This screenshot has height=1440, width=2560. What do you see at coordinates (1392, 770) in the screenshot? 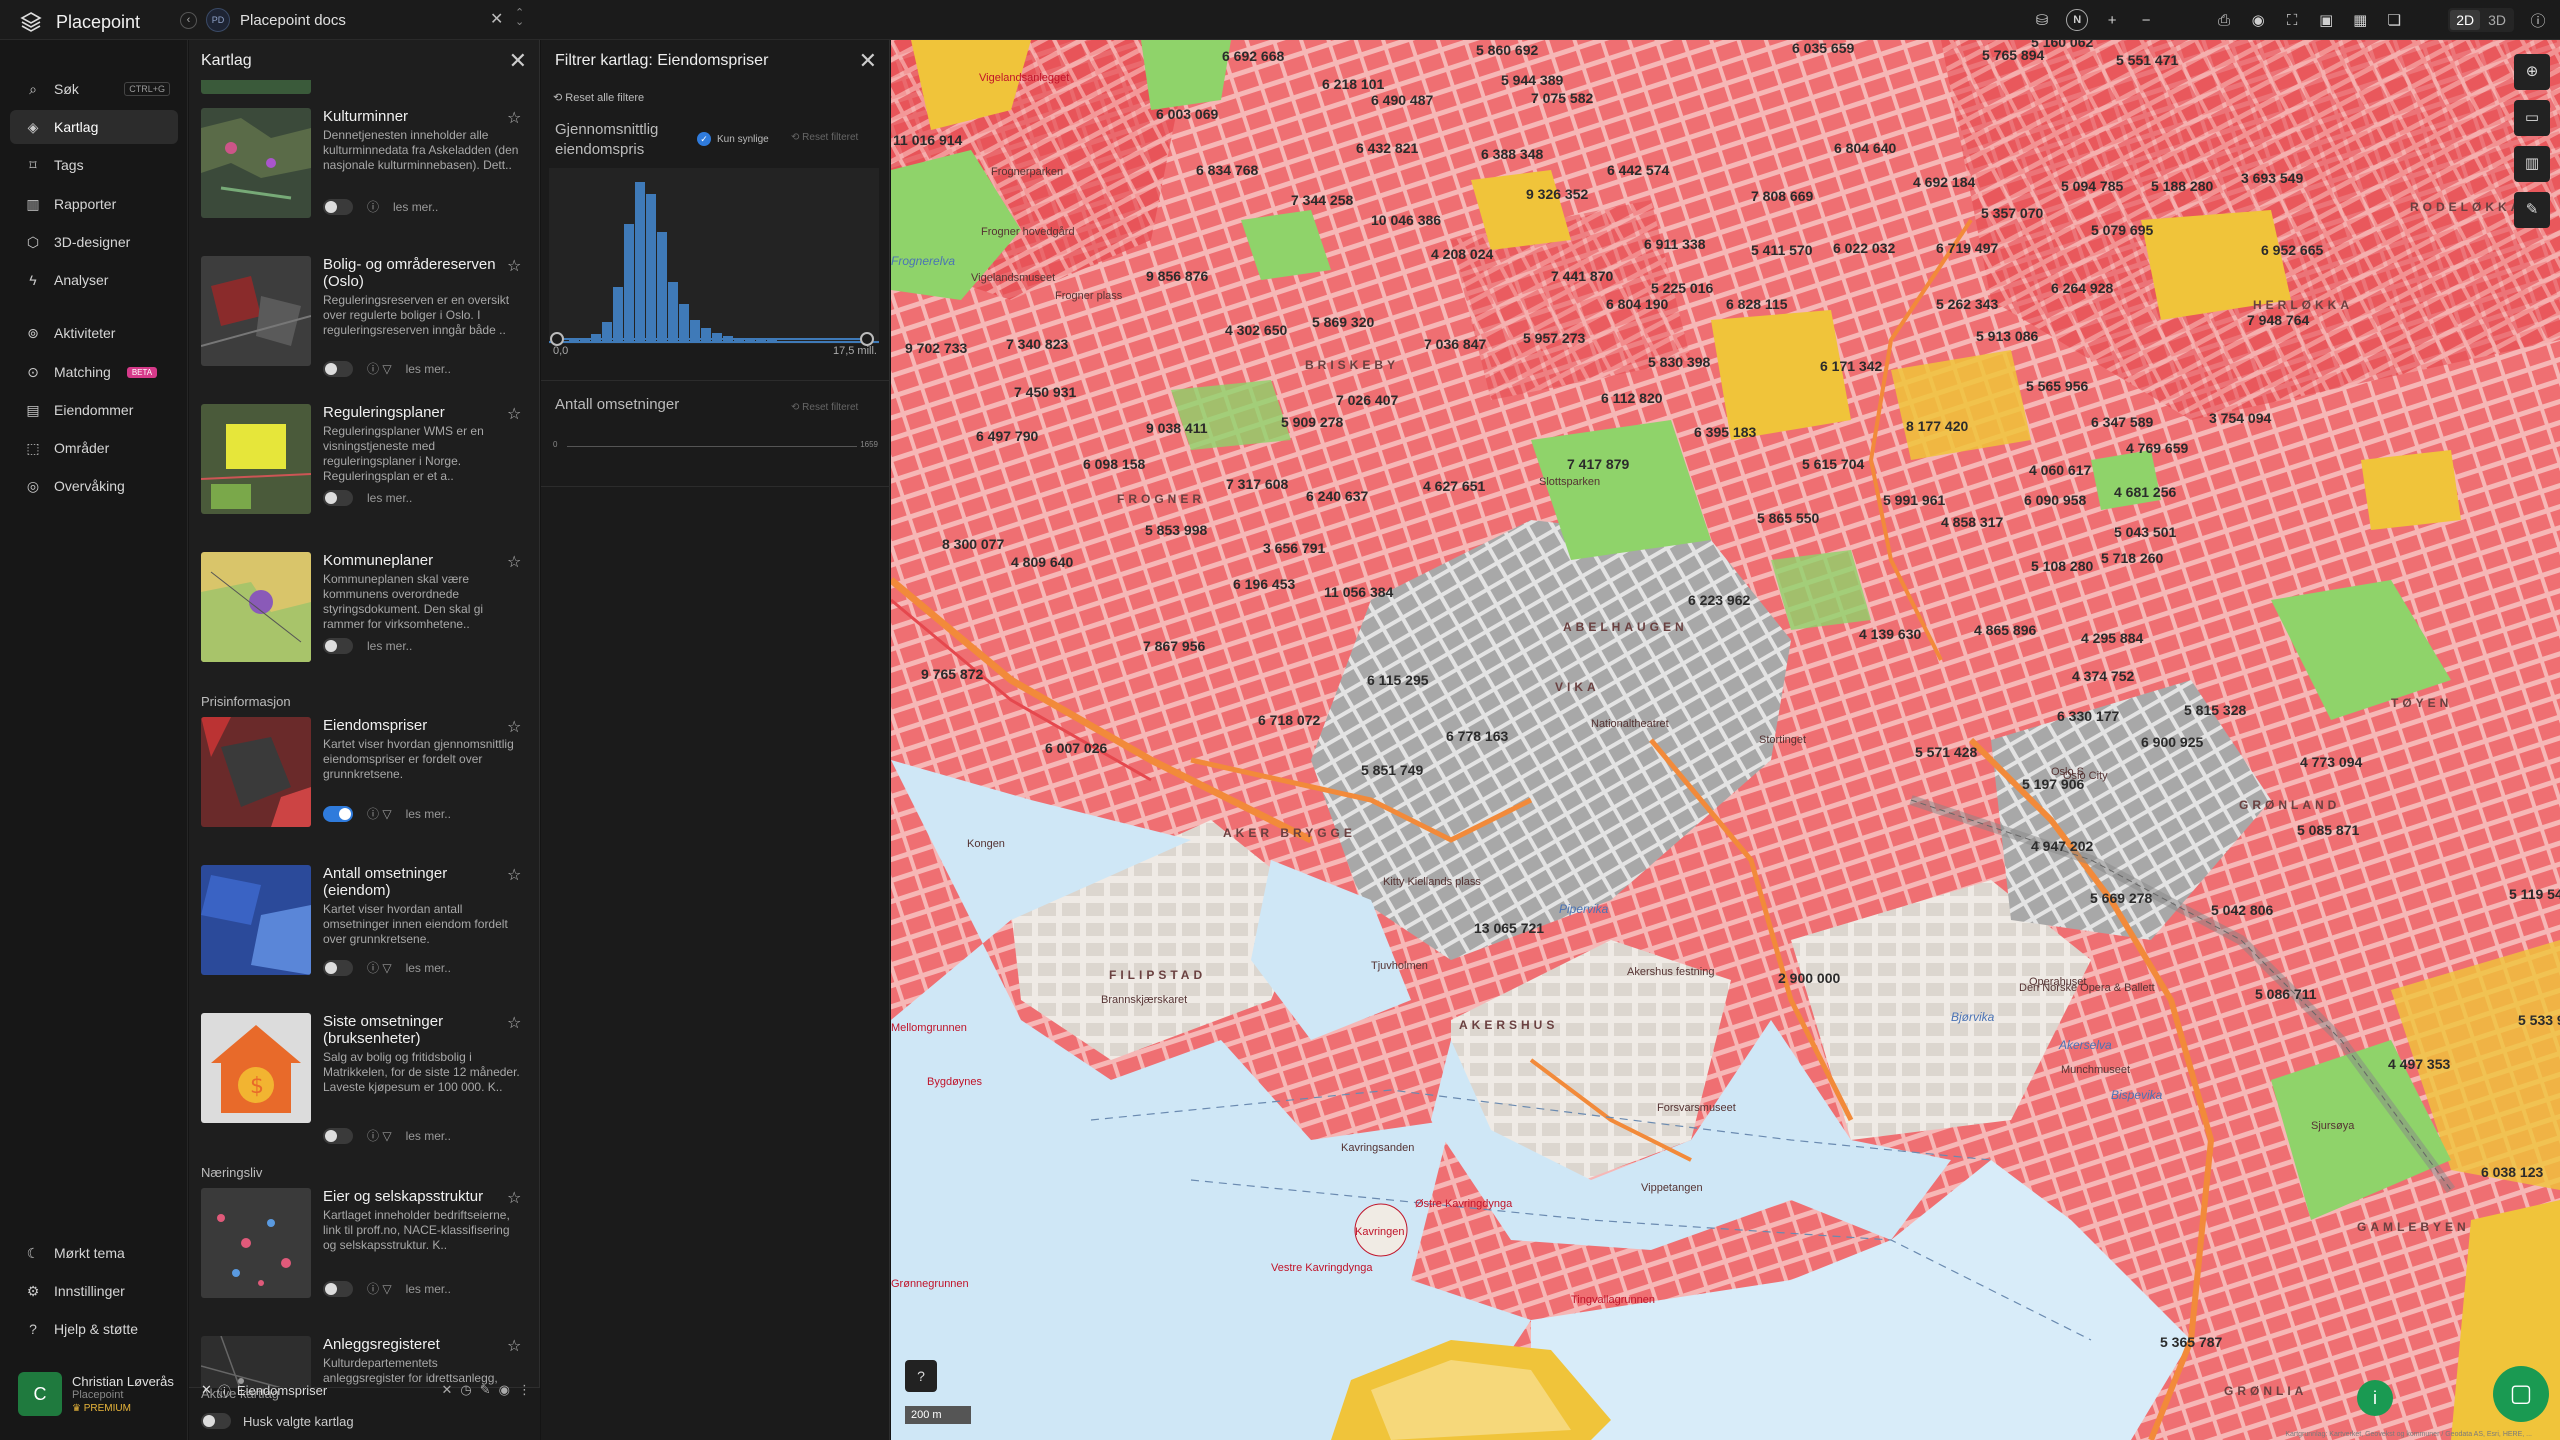
I see `price-label: 5 851 749` at bounding box center [1392, 770].